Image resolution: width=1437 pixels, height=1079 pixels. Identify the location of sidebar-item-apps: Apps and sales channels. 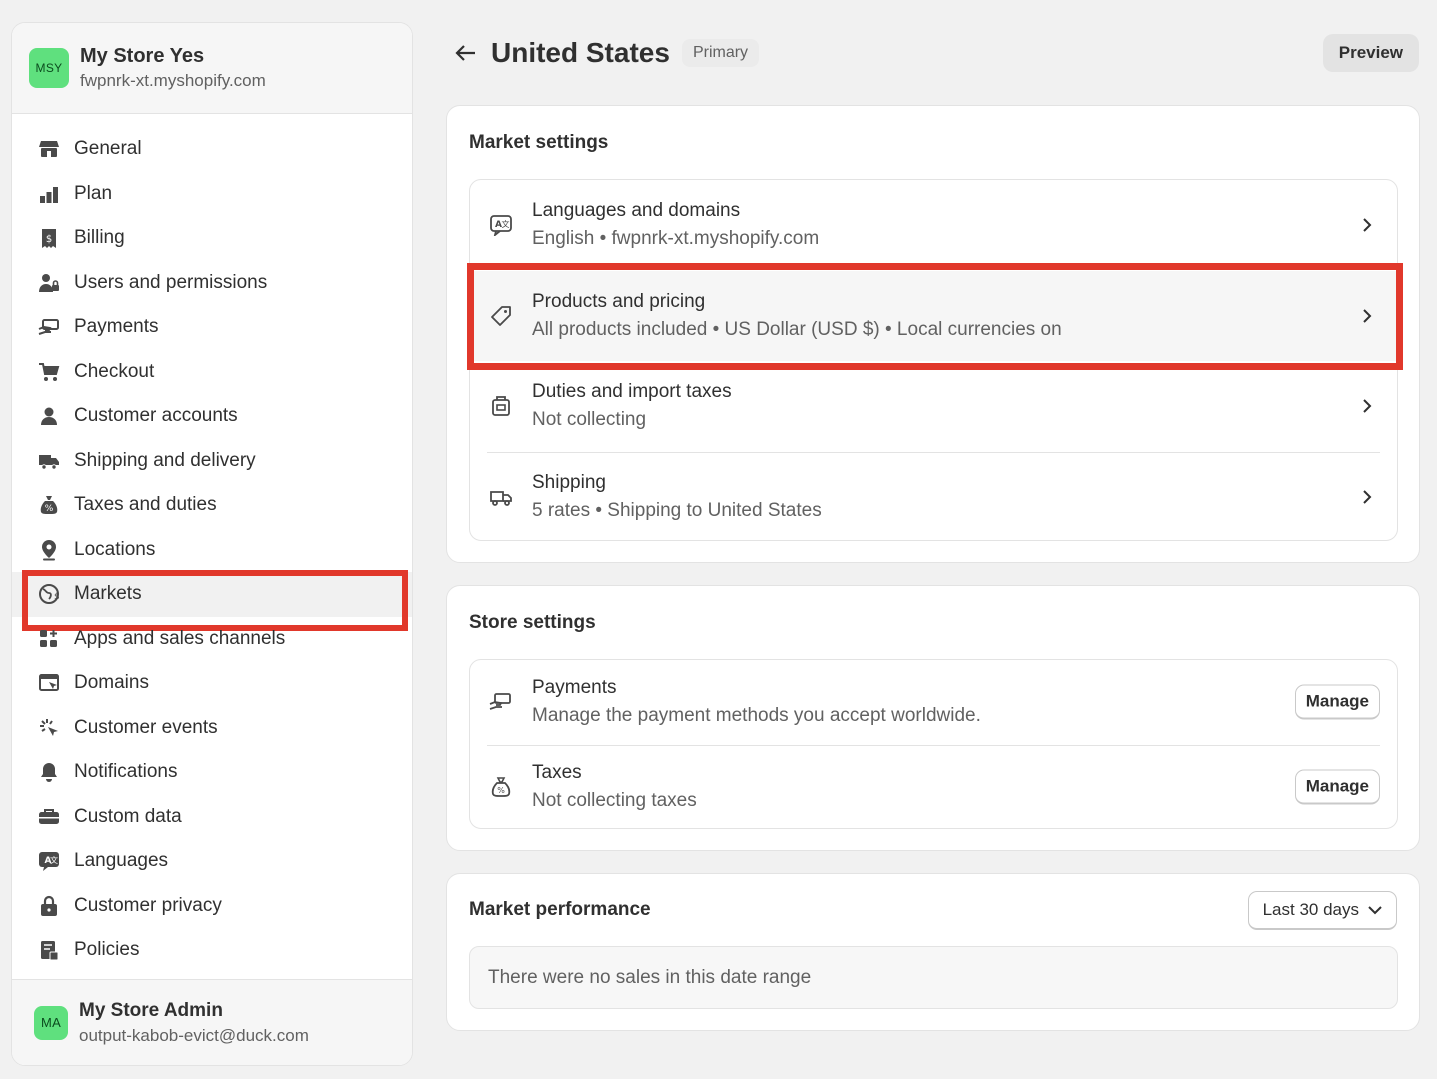
(212, 639).